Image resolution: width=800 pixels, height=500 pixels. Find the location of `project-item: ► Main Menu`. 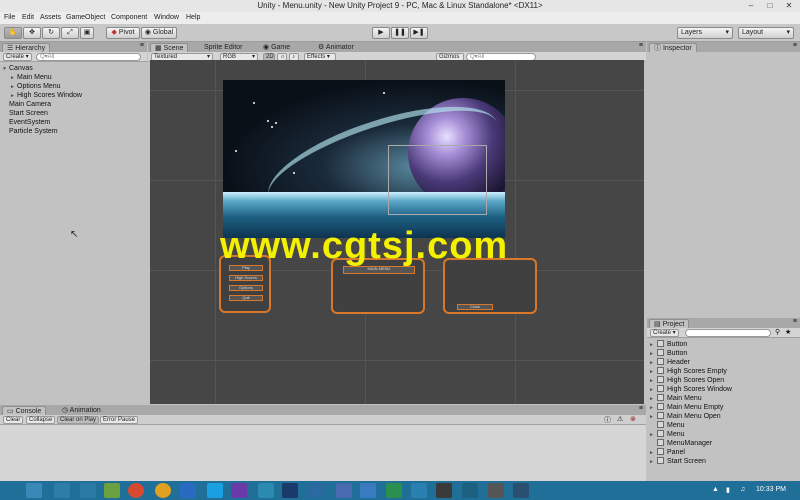

project-item: ► Main Menu is located at coordinates (675, 398).